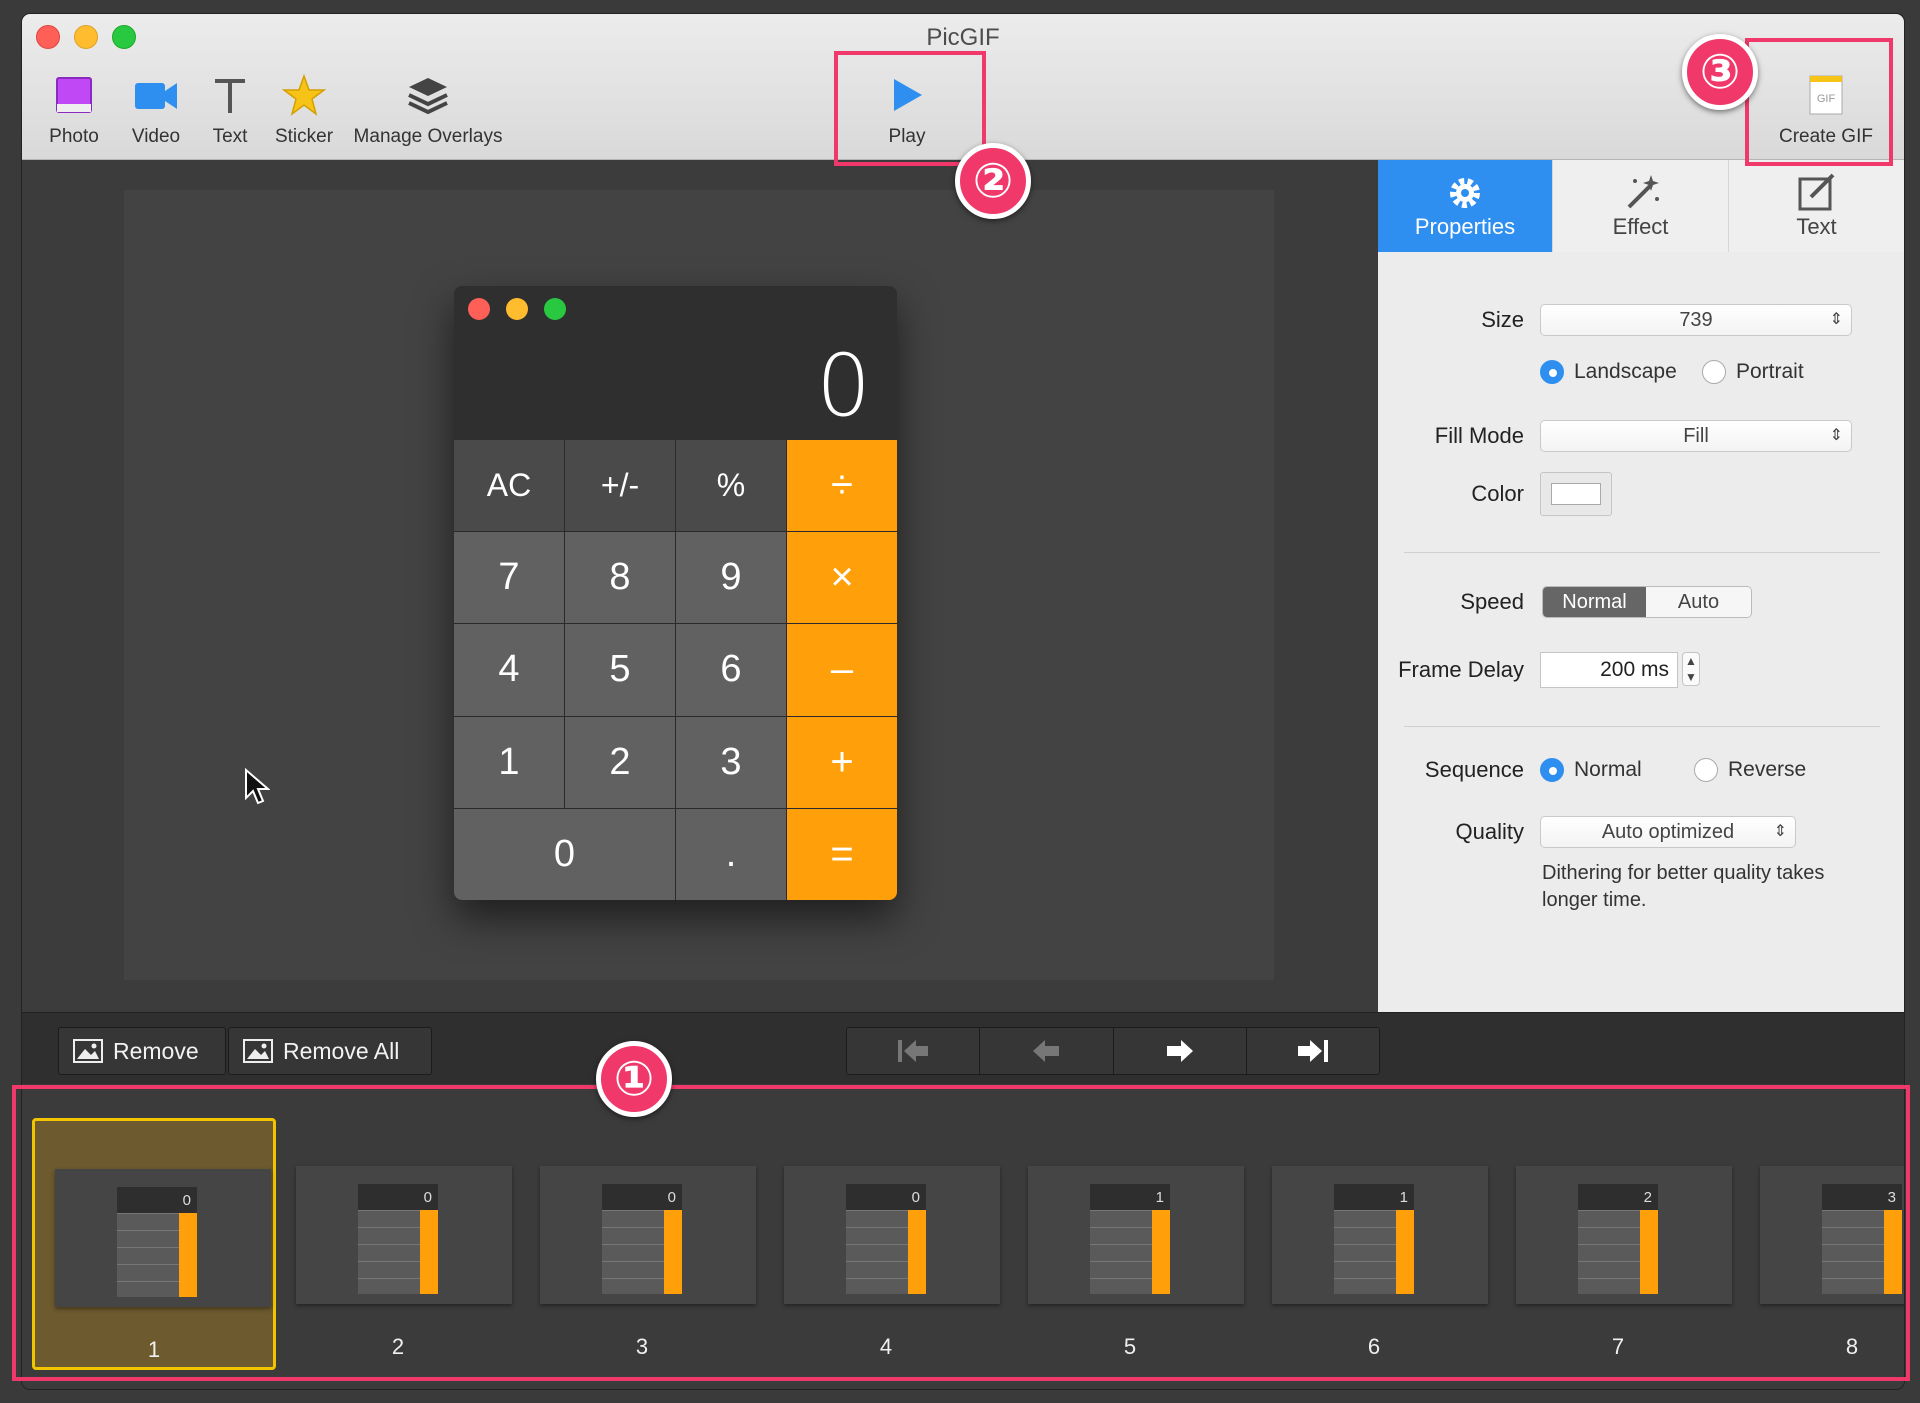 This screenshot has height=1403, width=1920. What do you see at coordinates (88, 1051) in the screenshot?
I see `image-icon` at bounding box center [88, 1051].